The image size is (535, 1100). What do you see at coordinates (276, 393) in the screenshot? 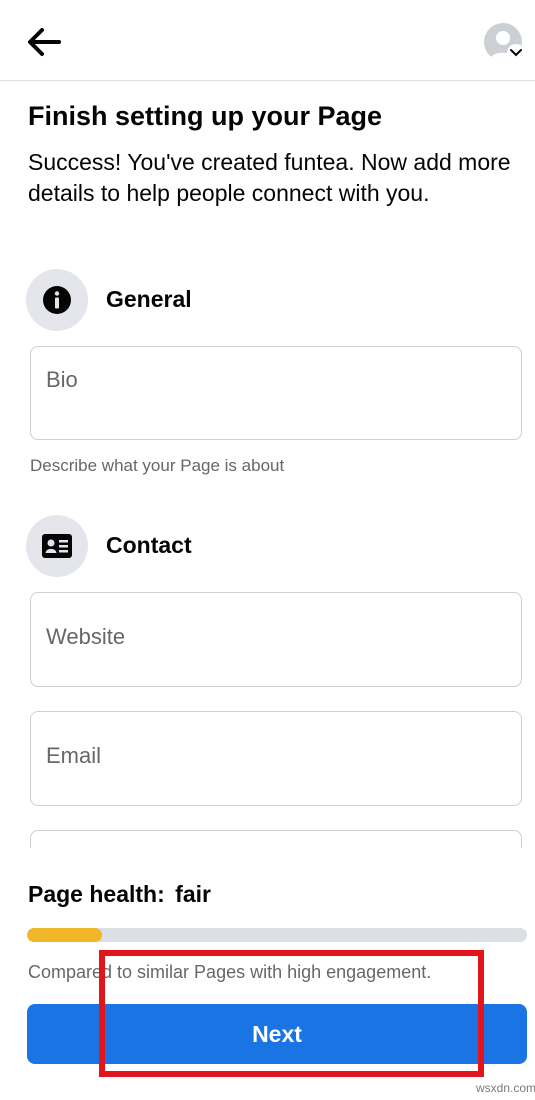
I see `bio-field: Bio` at bounding box center [276, 393].